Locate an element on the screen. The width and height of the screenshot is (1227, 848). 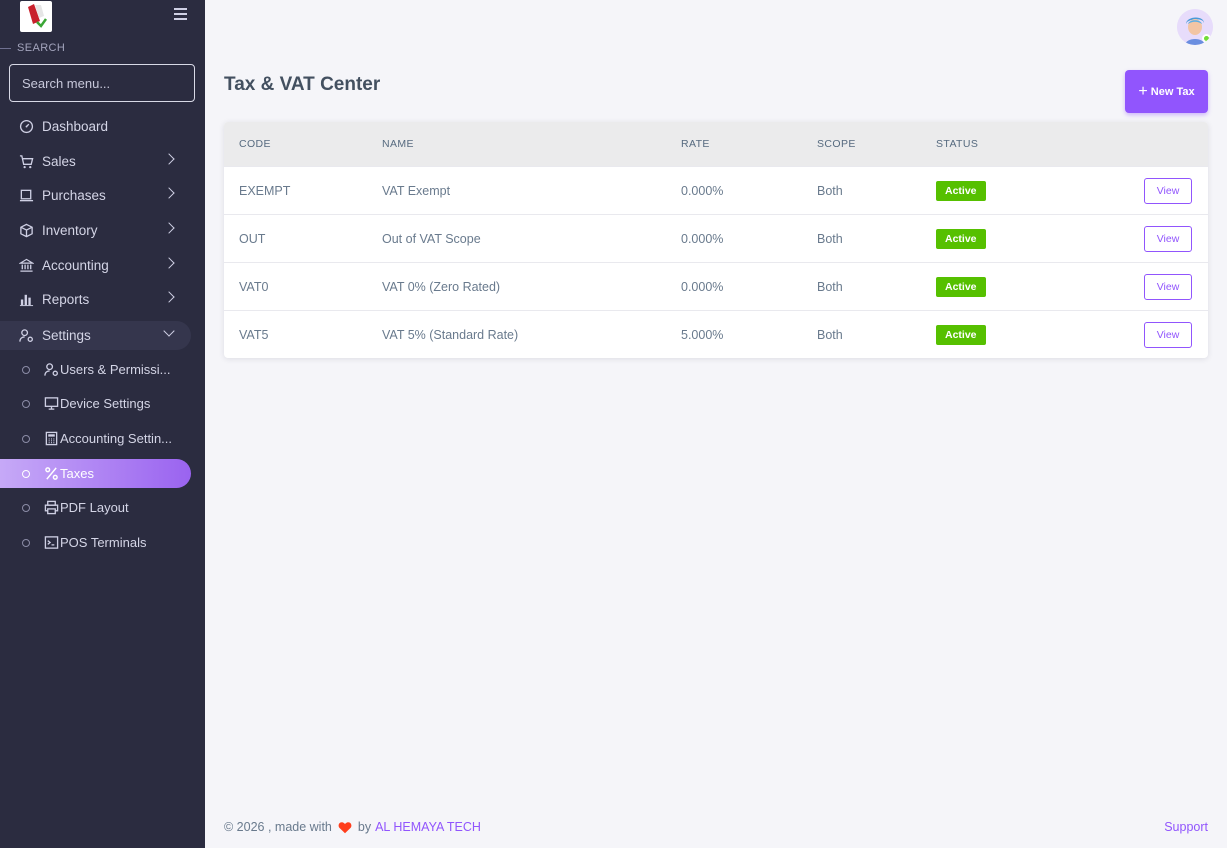
sidebar-item-label: Reports is located at coordinates (66, 299).